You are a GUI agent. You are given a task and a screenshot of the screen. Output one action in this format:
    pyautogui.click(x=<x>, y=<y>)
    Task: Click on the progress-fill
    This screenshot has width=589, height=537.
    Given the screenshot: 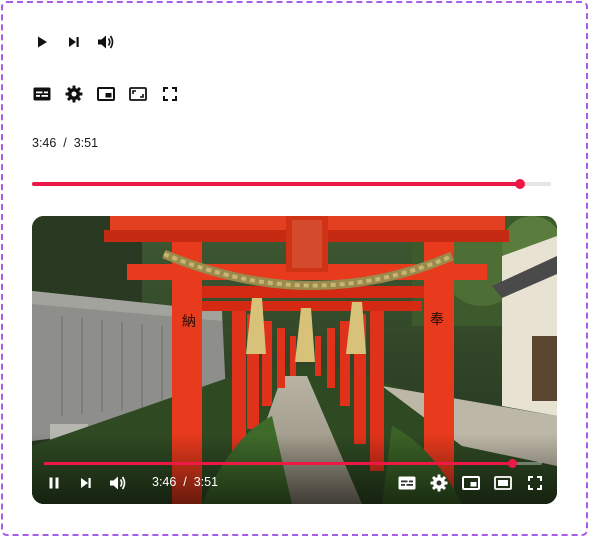 What is the action you would take?
    pyautogui.click(x=276, y=184)
    